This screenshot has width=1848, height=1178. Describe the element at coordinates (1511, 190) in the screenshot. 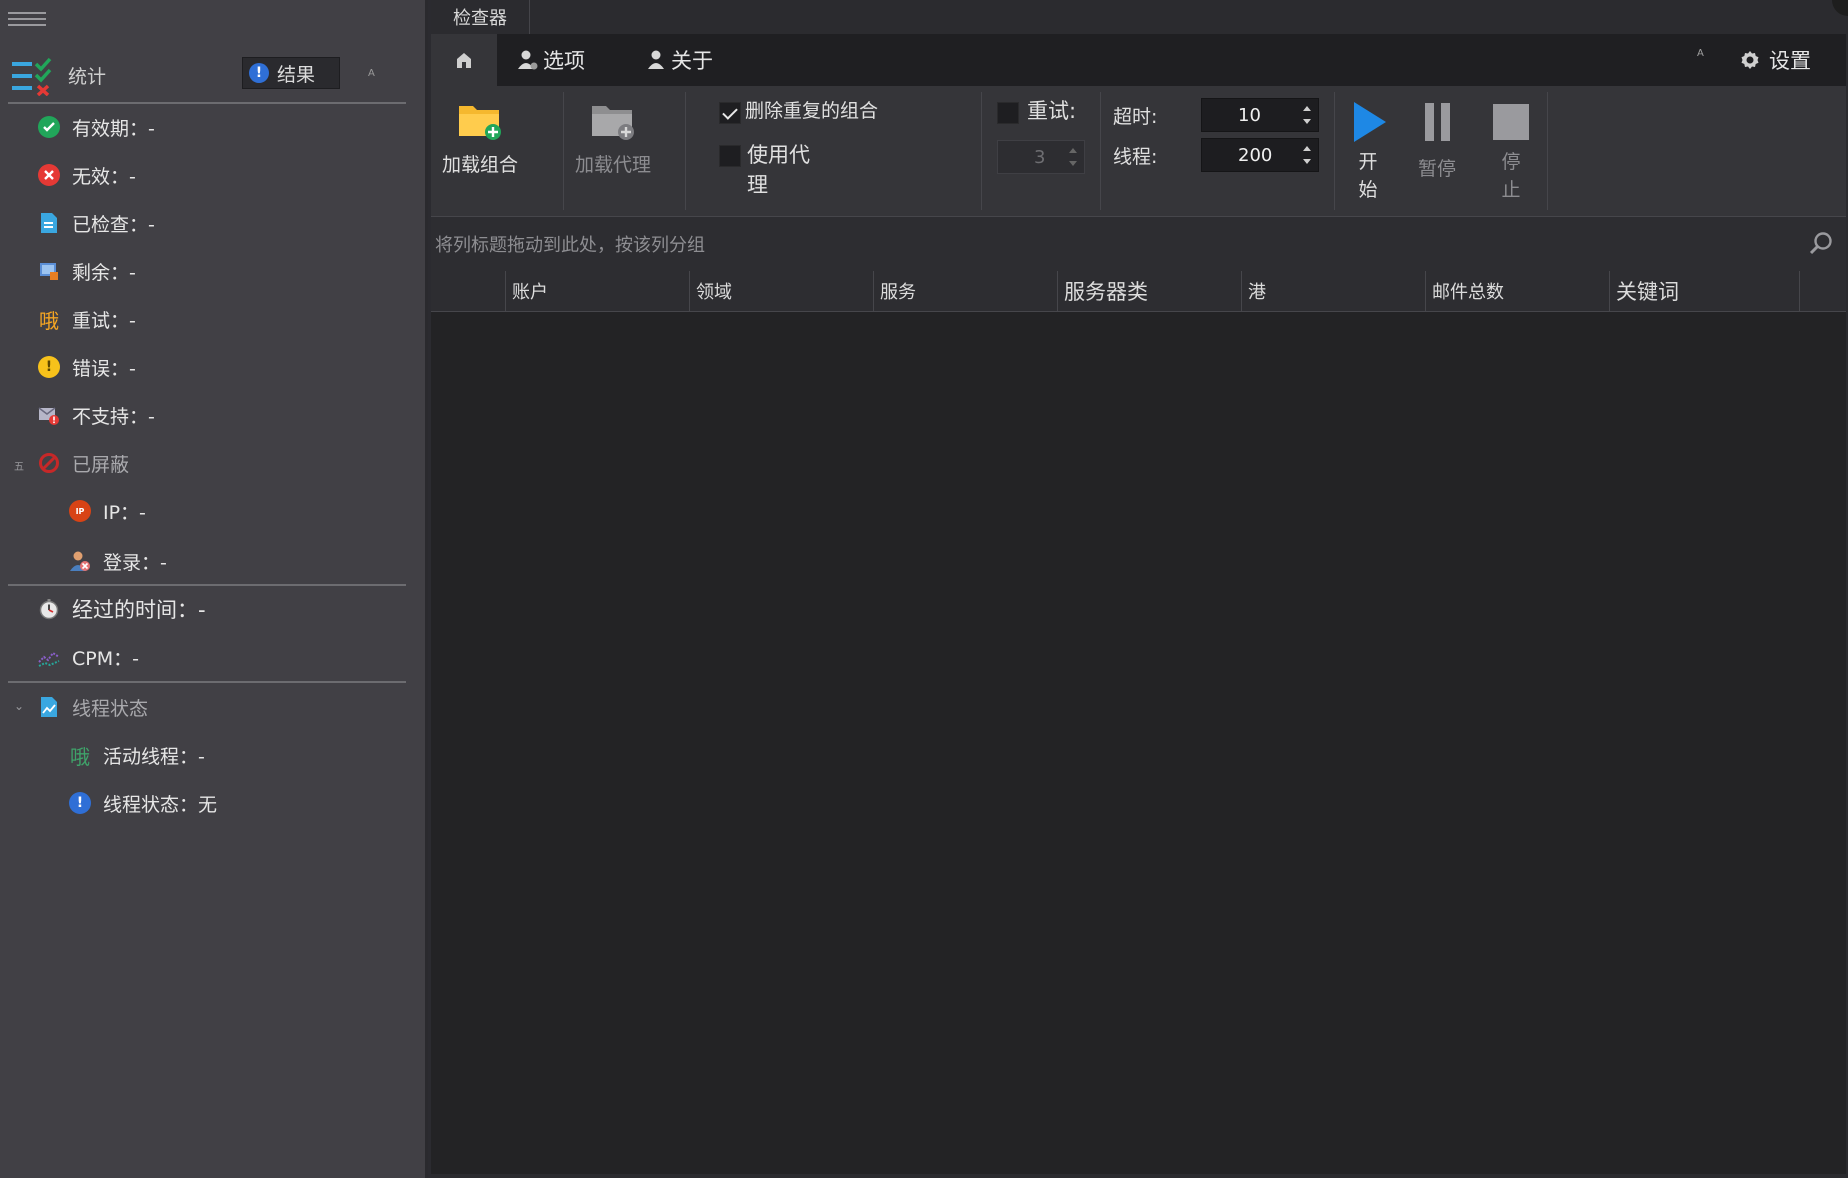

I see `stop-label-line2: 止` at that location.